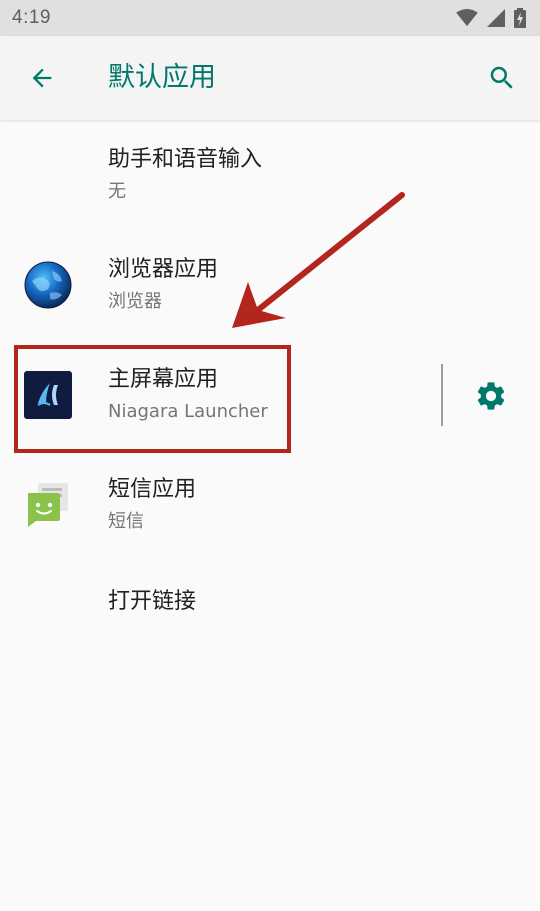 Image resolution: width=540 pixels, height=911 pixels. I want to click on messaging-icon, so click(48, 505).